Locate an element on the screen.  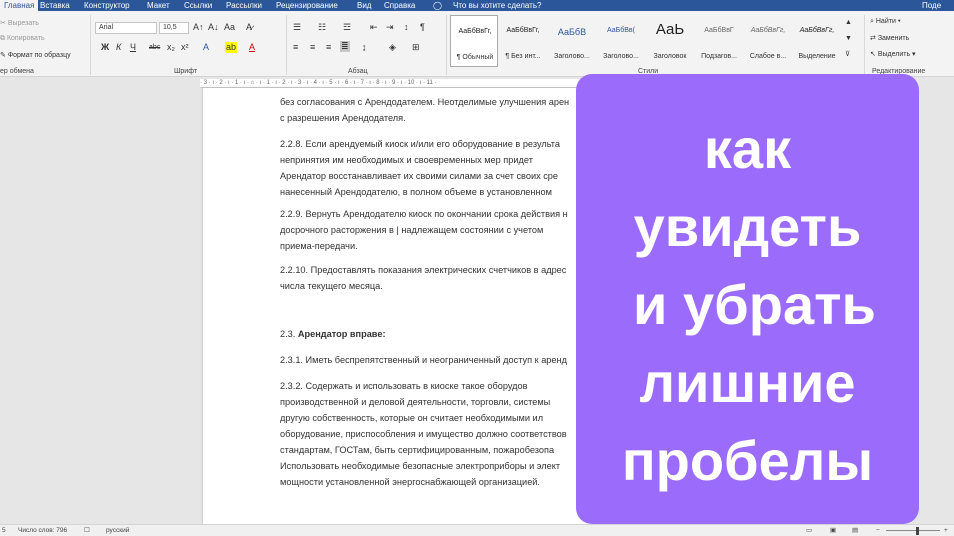
tab-design: Конструктор is located at coordinates (107, 5).